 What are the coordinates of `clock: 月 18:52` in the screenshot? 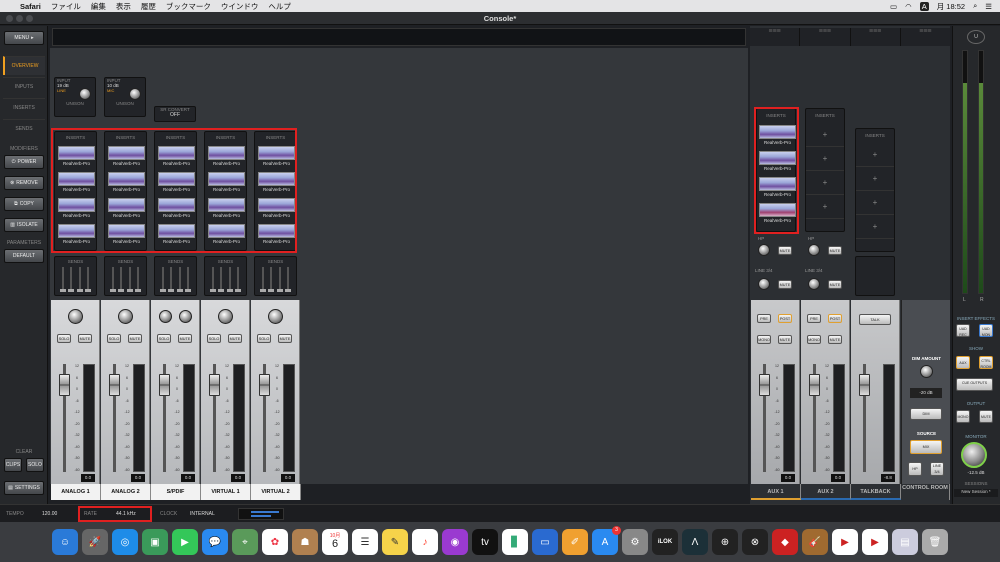 It's located at (951, 6).